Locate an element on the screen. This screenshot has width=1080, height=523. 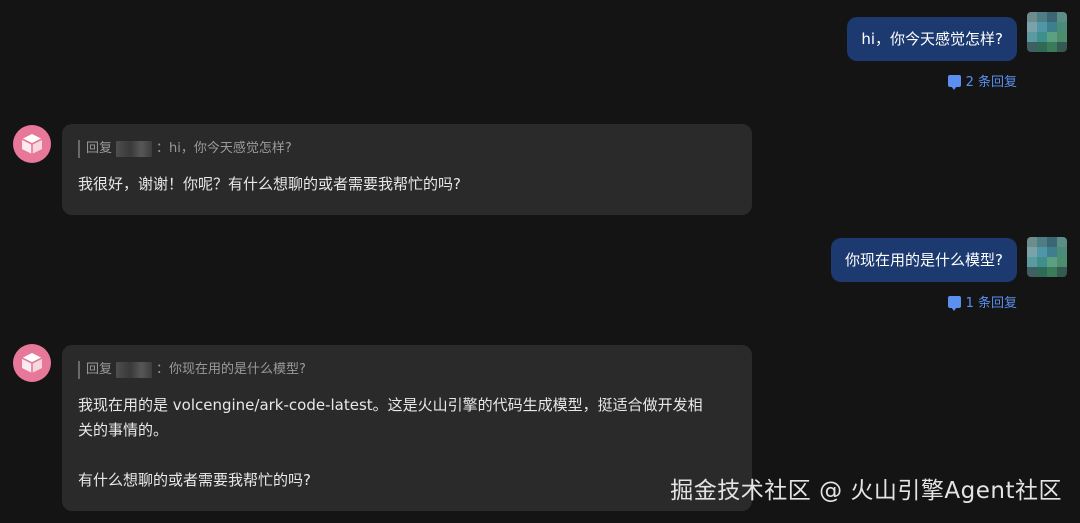
reply-count-label: 2 条回复 is located at coordinates (991, 82).